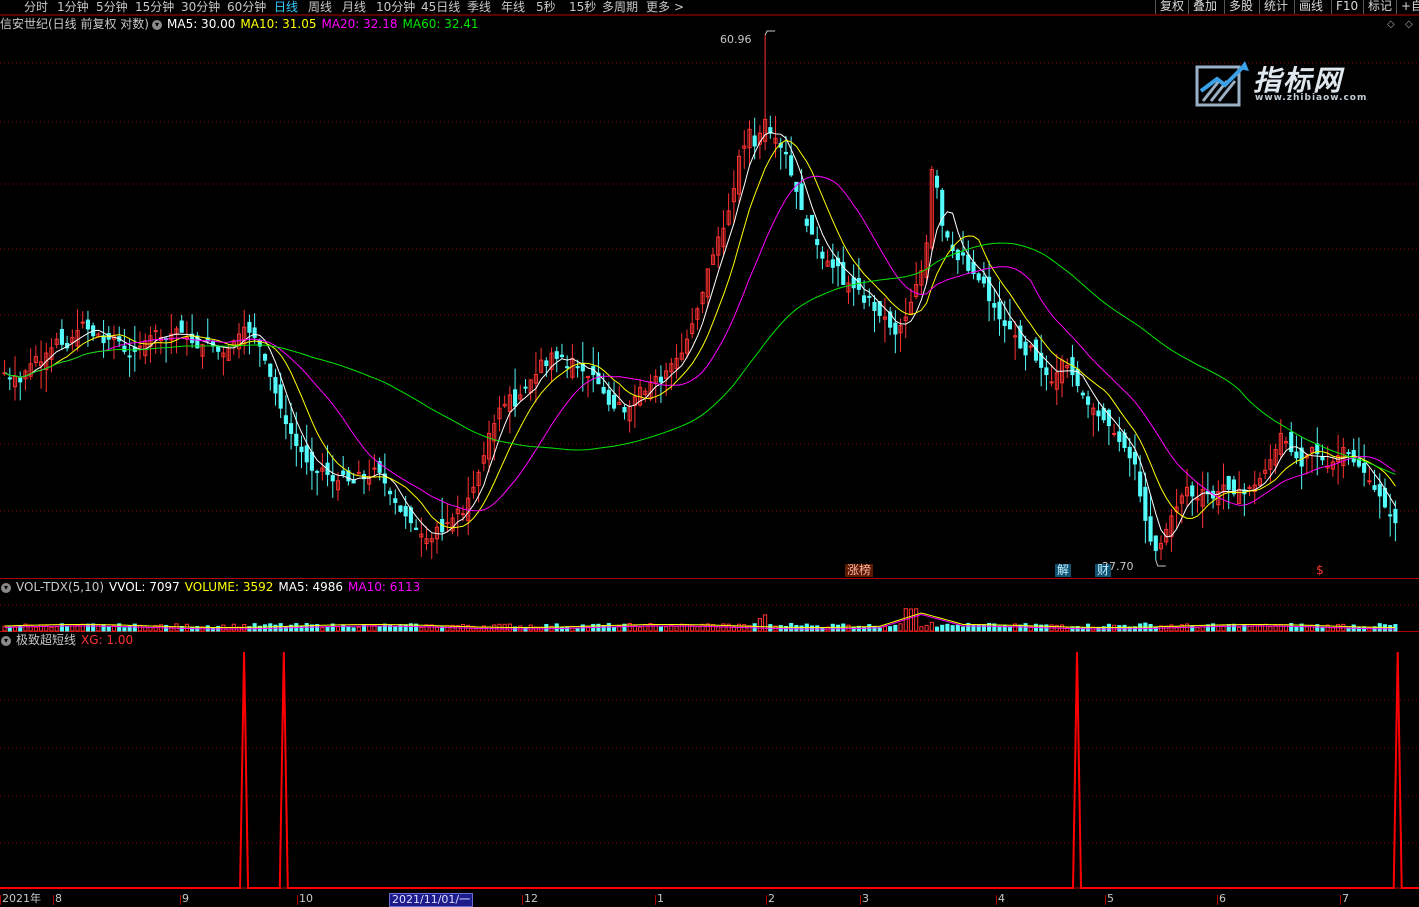 This screenshot has height=907, width=1419. Describe the element at coordinates (531, 898) in the screenshot. I see `x-axis-label-4: 12` at that location.